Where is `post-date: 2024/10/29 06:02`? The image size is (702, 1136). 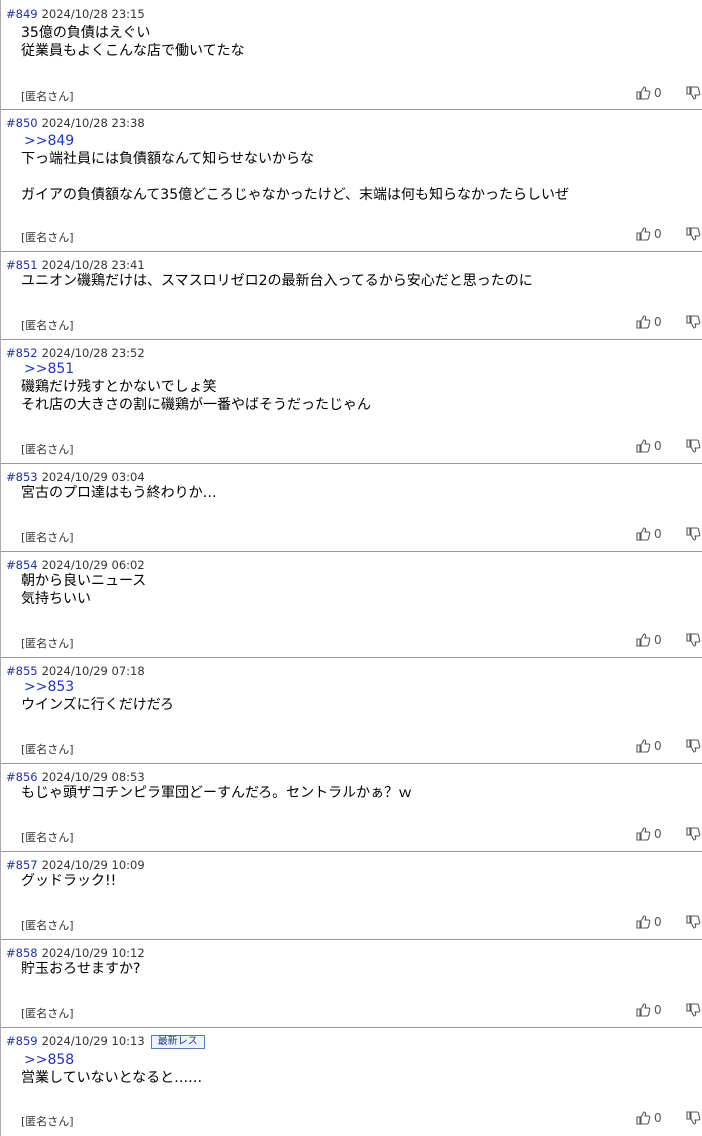 post-date: 2024/10/29 06:02 is located at coordinates (93, 565).